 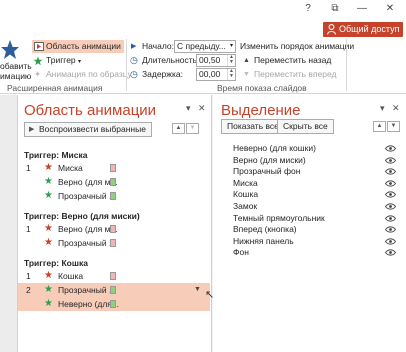 I want to click on delay-spin-icon: ▲ ▼, so click(x=231, y=74).